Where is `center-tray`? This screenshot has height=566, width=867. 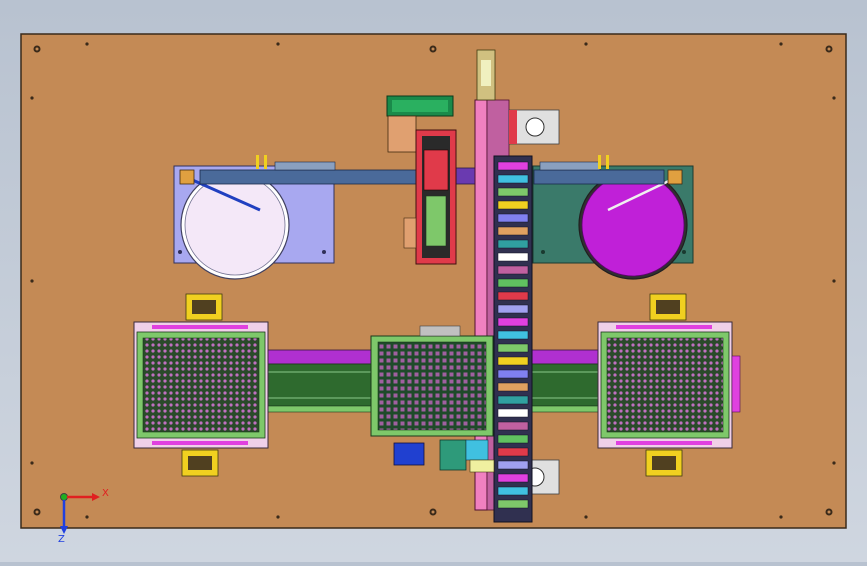
center-tray is located at coordinates (432, 381).